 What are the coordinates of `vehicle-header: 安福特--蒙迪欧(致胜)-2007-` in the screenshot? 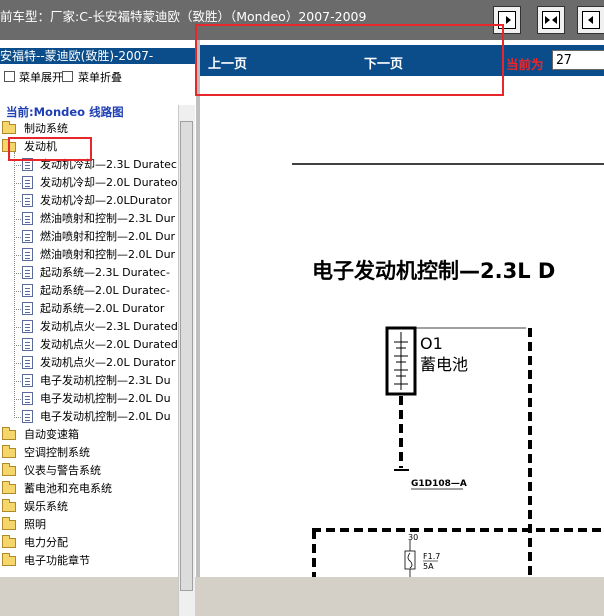 It's located at (98, 56).